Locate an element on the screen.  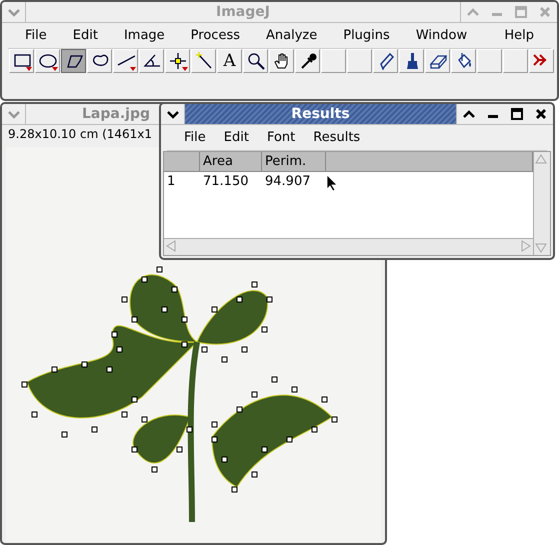
table-cell-text: 94.907 is located at coordinates (288, 182).